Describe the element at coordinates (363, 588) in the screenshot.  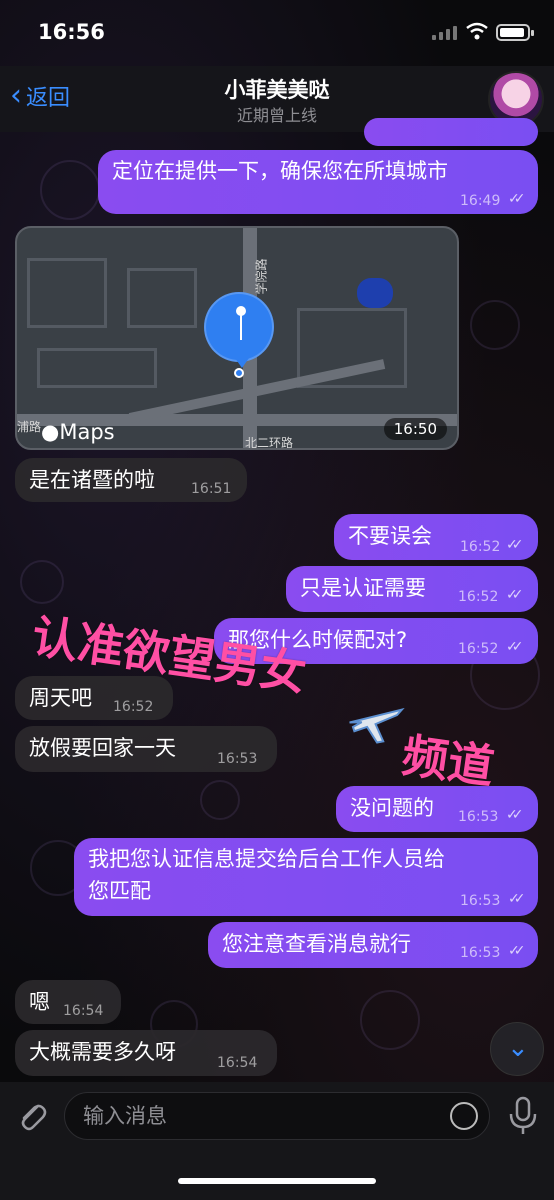
I see `message-text: 只是认证需要` at that location.